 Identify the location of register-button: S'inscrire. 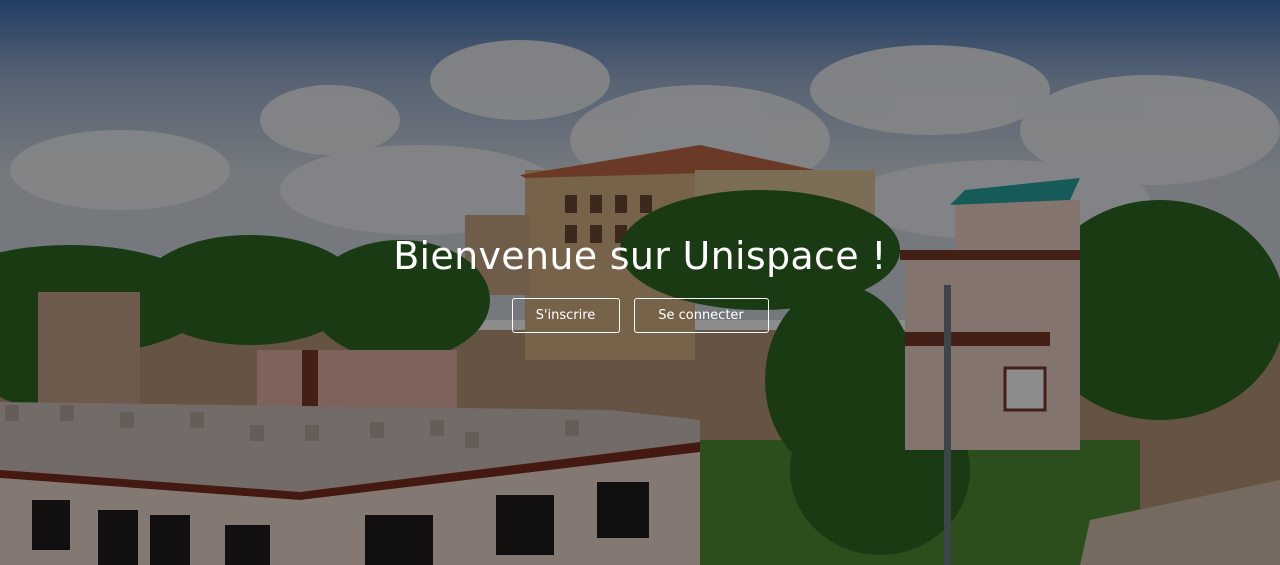
(565, 315).